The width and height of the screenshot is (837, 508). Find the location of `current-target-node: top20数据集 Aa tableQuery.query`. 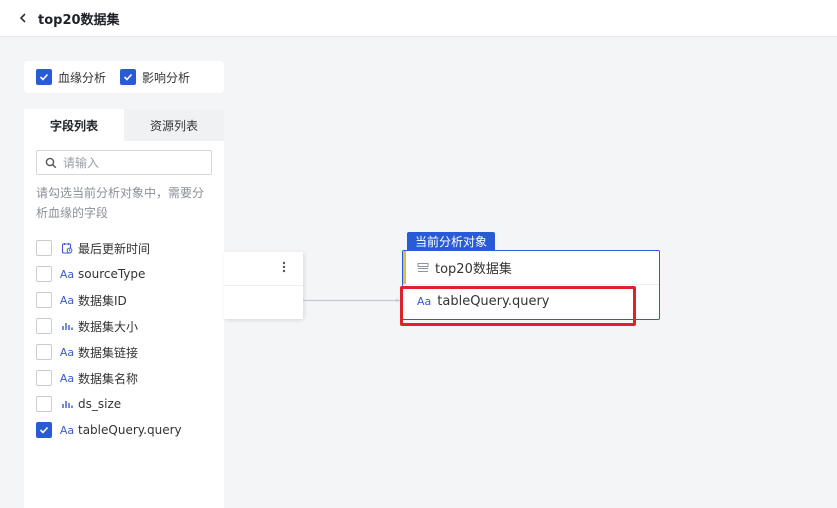

current-target-node: top20数据集 Aa tableQuery.query is located at coordinates (531, 285).